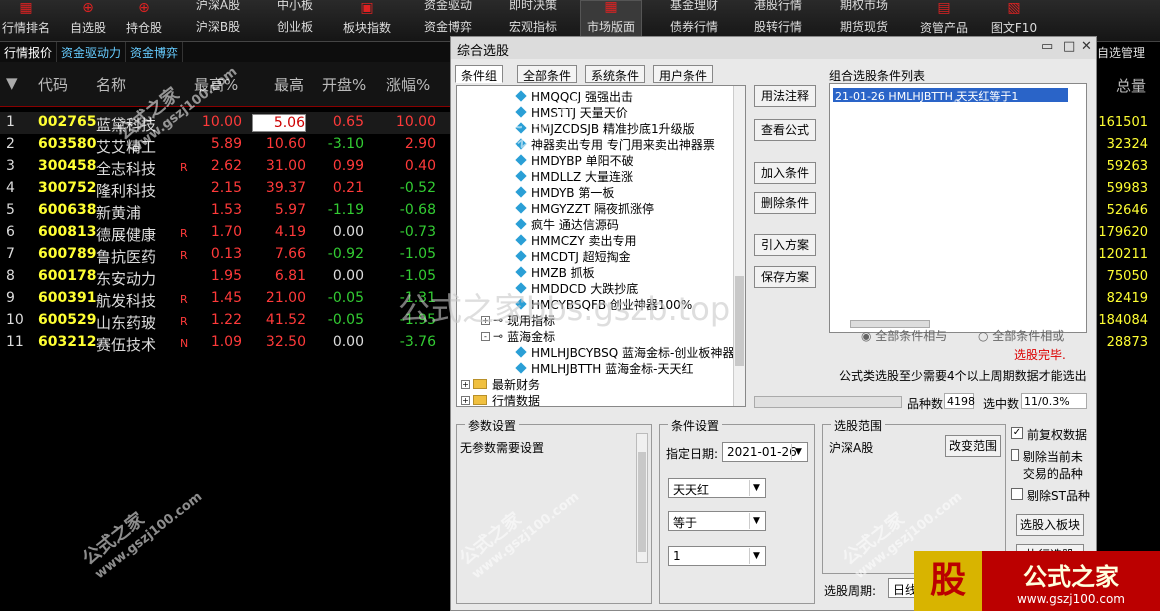 The image size is (1160, 611). I want to click on table-row: 2 603580 艾艾精工 5.89 10.60 -3.10 2.90, so click(225, 145).